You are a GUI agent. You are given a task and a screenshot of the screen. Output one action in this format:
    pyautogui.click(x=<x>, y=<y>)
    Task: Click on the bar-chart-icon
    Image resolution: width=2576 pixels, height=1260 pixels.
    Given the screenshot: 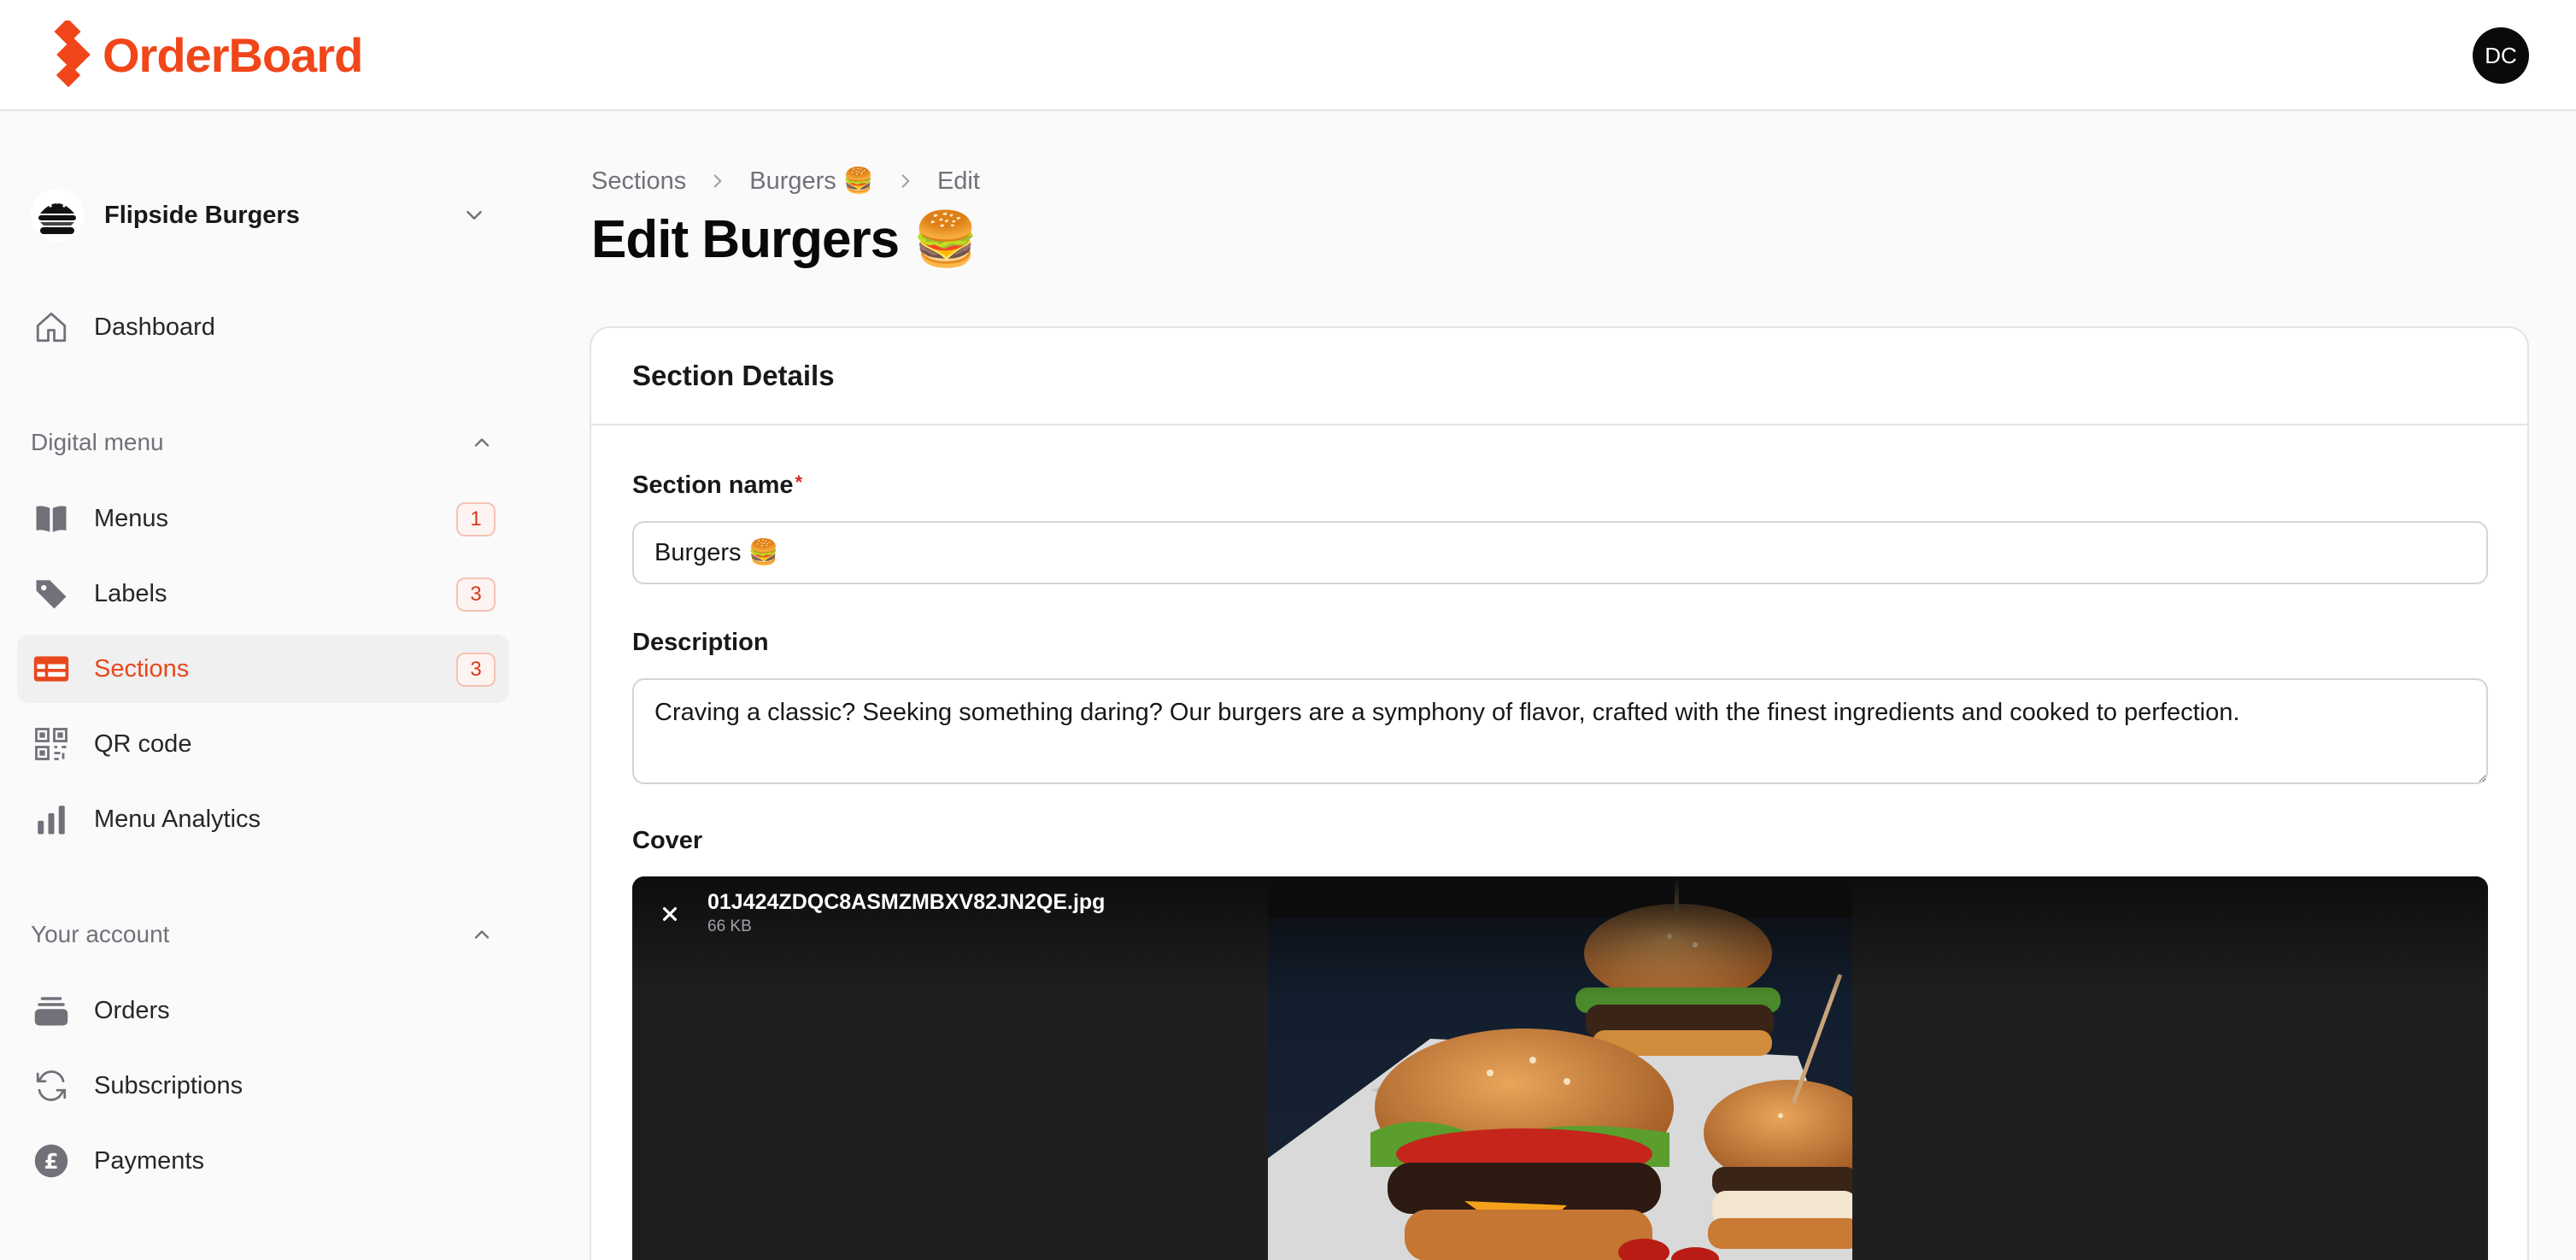 What is the action you would take?
    pyautogui.click(x=51, y=819)
    